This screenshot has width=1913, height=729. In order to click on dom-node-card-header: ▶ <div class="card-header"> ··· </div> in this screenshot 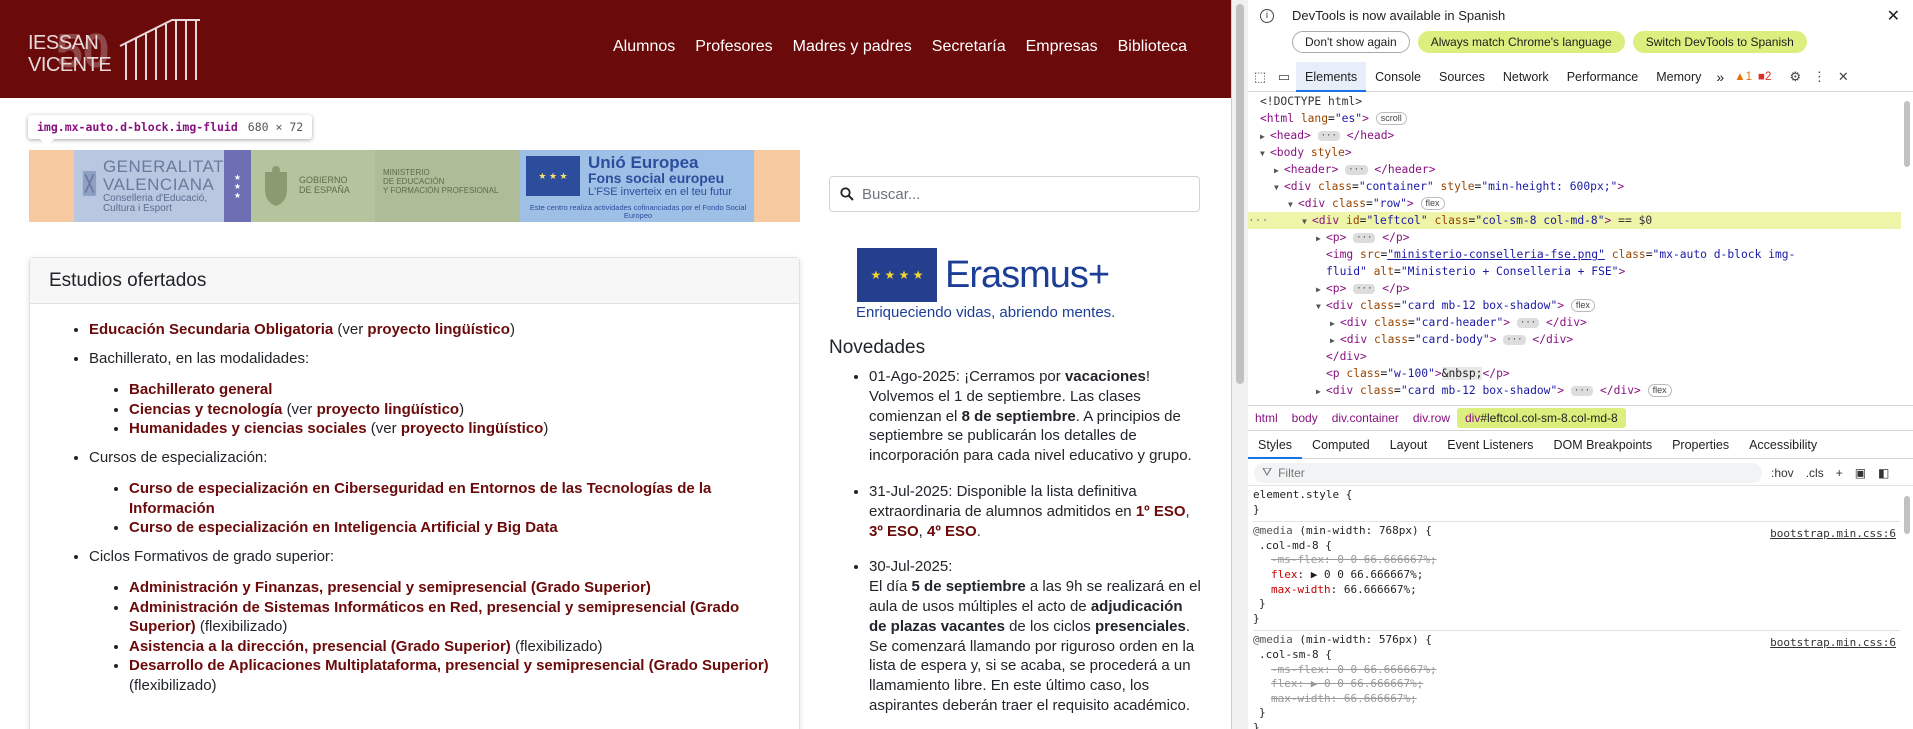, I will do `click(1580, 322)`.